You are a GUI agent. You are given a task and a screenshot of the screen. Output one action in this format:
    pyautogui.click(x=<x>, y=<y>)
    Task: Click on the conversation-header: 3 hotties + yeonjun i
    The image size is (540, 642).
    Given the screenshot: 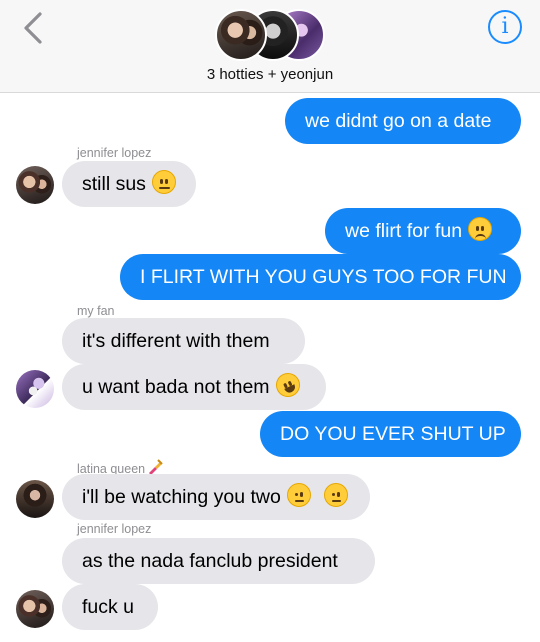 What is the action you would take?
    pyautogui.click(x=270, y=46)
    